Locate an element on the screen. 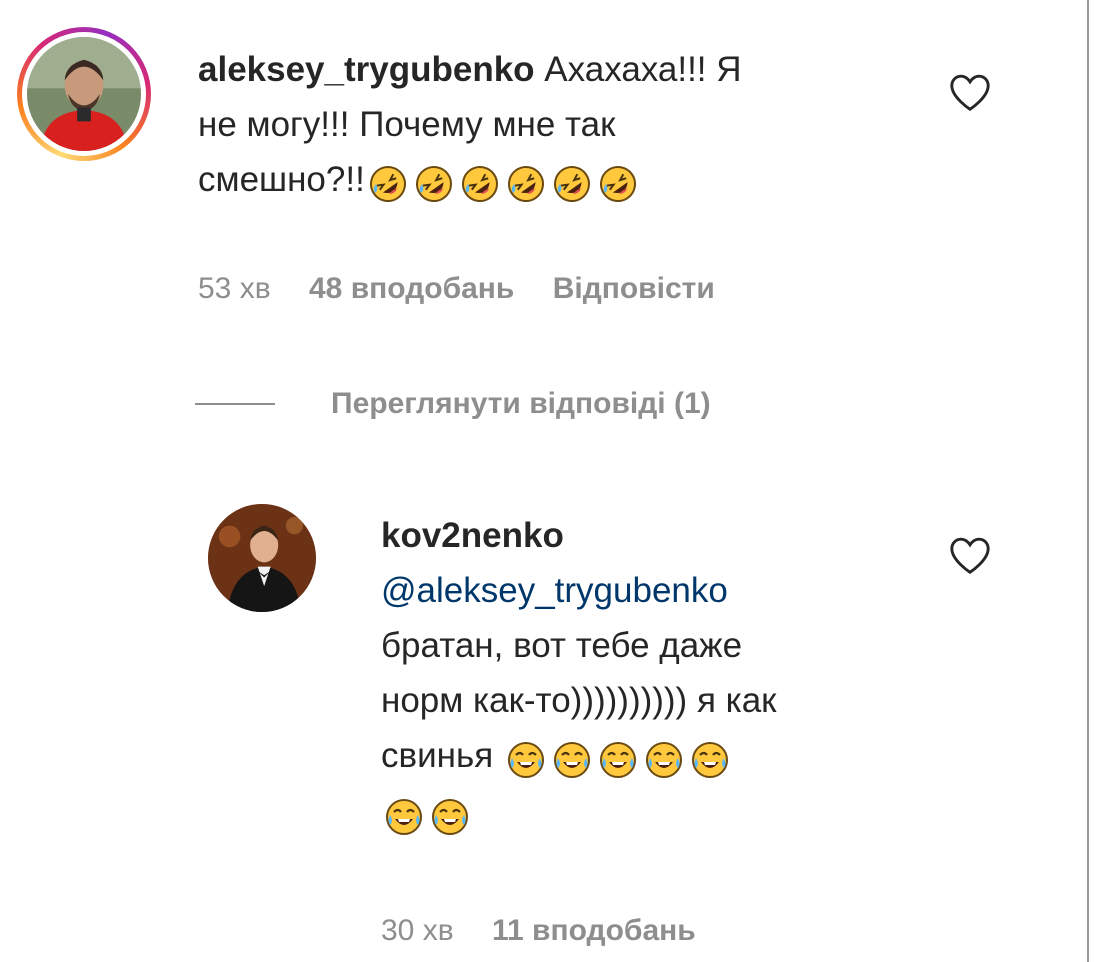 The height and width of the screenshot is (962, 1100). comment-meta: 53 хв 48 вподобань Відповісти is located at coordinates (471, 289).